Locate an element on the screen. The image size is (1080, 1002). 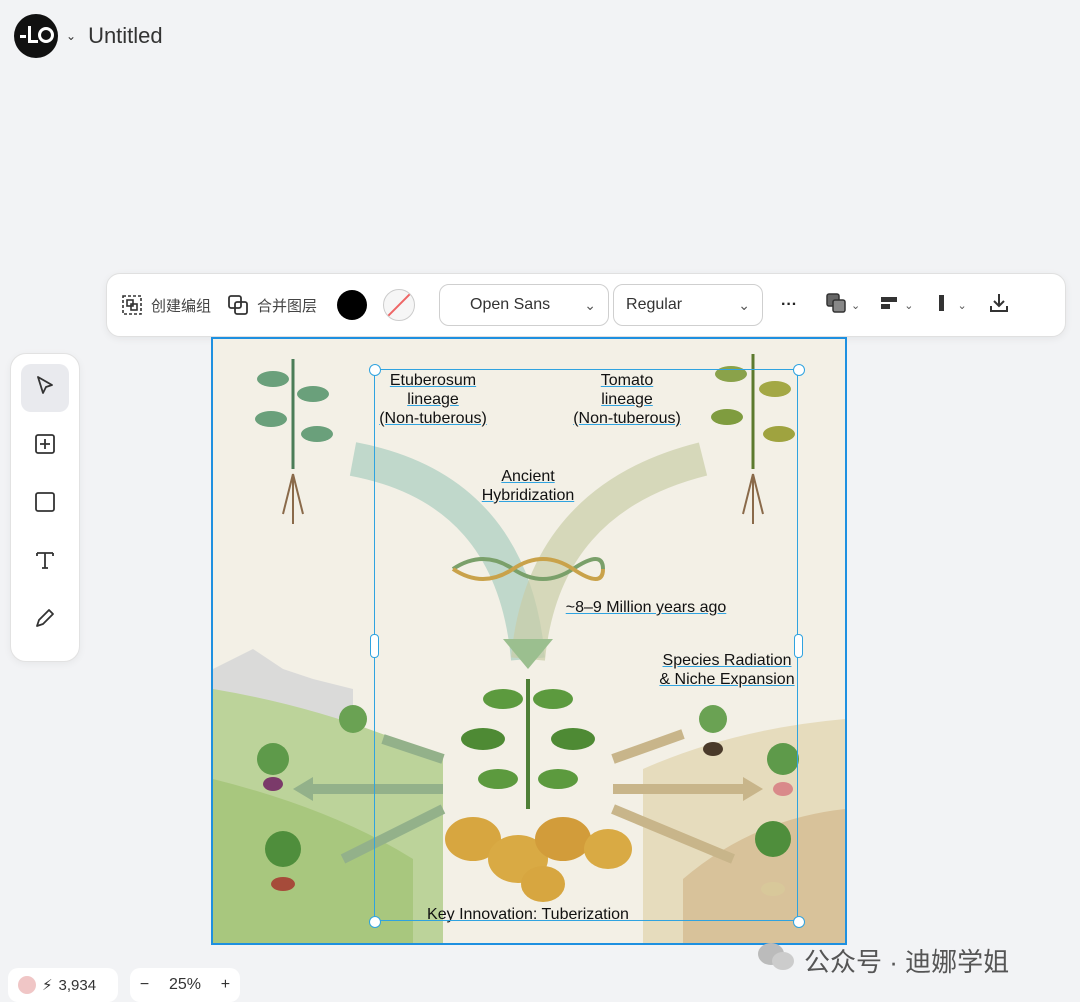
zoom-control: − 25% + is located at coordinates (185, 985).